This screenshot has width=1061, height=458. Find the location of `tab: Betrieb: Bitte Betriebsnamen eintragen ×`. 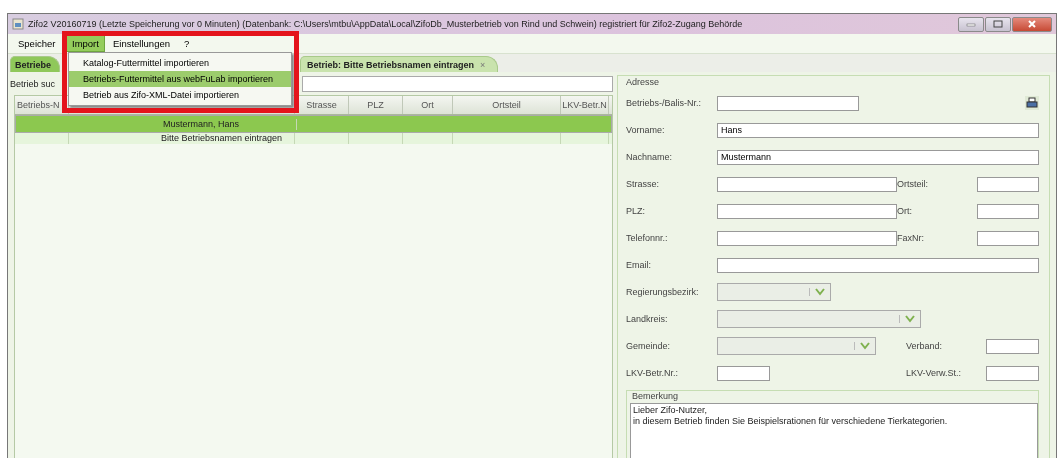

tab: Betrieb: Bitte Betriebsnamen eintragen × is located at coordinates (399, 64).